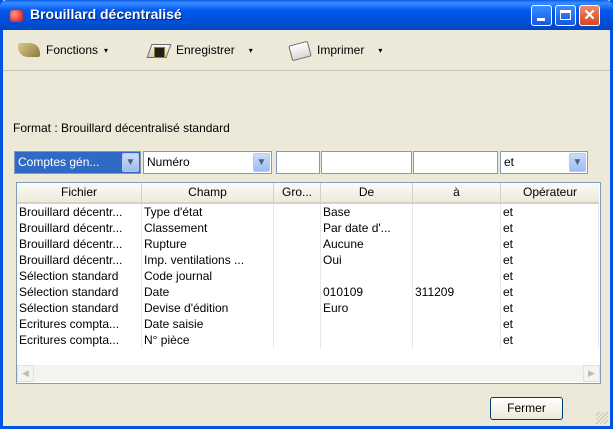 The image size is (613, 429). I want to click on champ-filter-select: Numéro ▼, so click(207, 162).